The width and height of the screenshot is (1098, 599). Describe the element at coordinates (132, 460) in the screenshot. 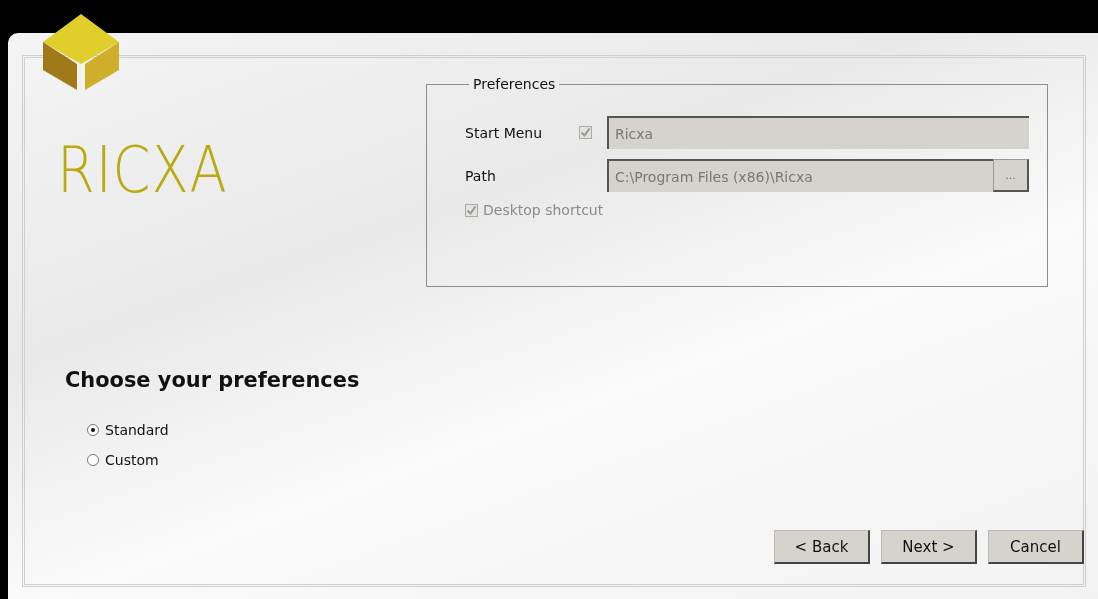

I see `radio-label: Custom` at that location.